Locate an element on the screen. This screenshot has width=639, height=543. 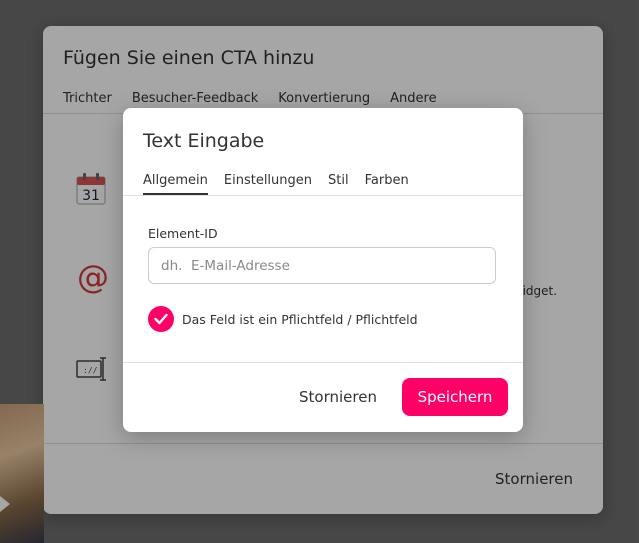
required-checkbox is located at coordinates (161, 319).